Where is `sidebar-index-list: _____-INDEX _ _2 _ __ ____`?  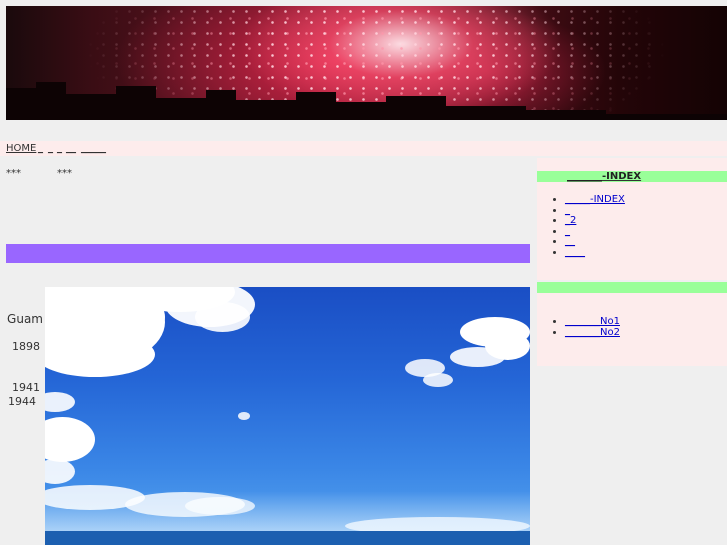 sidebar-index-list: _____-INDEX _ _2 _ __ ____ is located at coordinates (585, 226).